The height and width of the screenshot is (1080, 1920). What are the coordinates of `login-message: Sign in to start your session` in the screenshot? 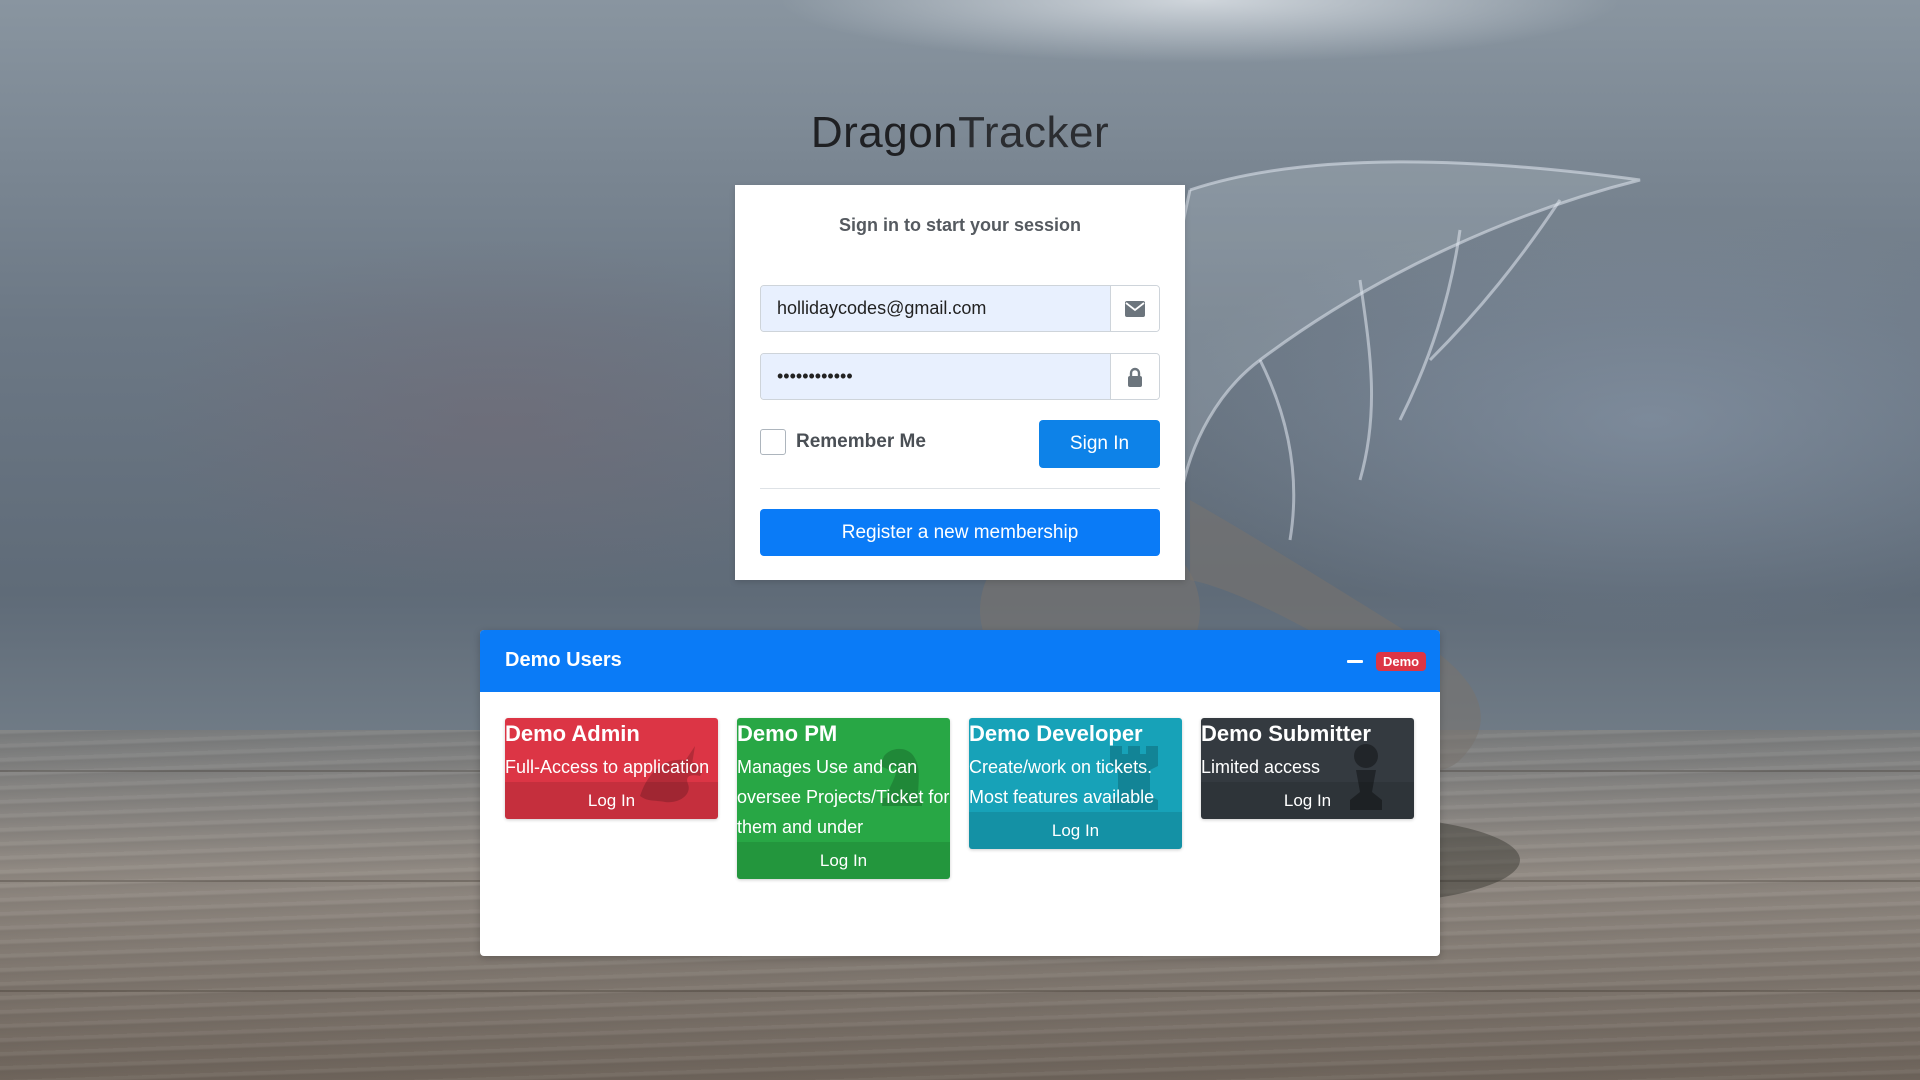 It's located at (960, 225).